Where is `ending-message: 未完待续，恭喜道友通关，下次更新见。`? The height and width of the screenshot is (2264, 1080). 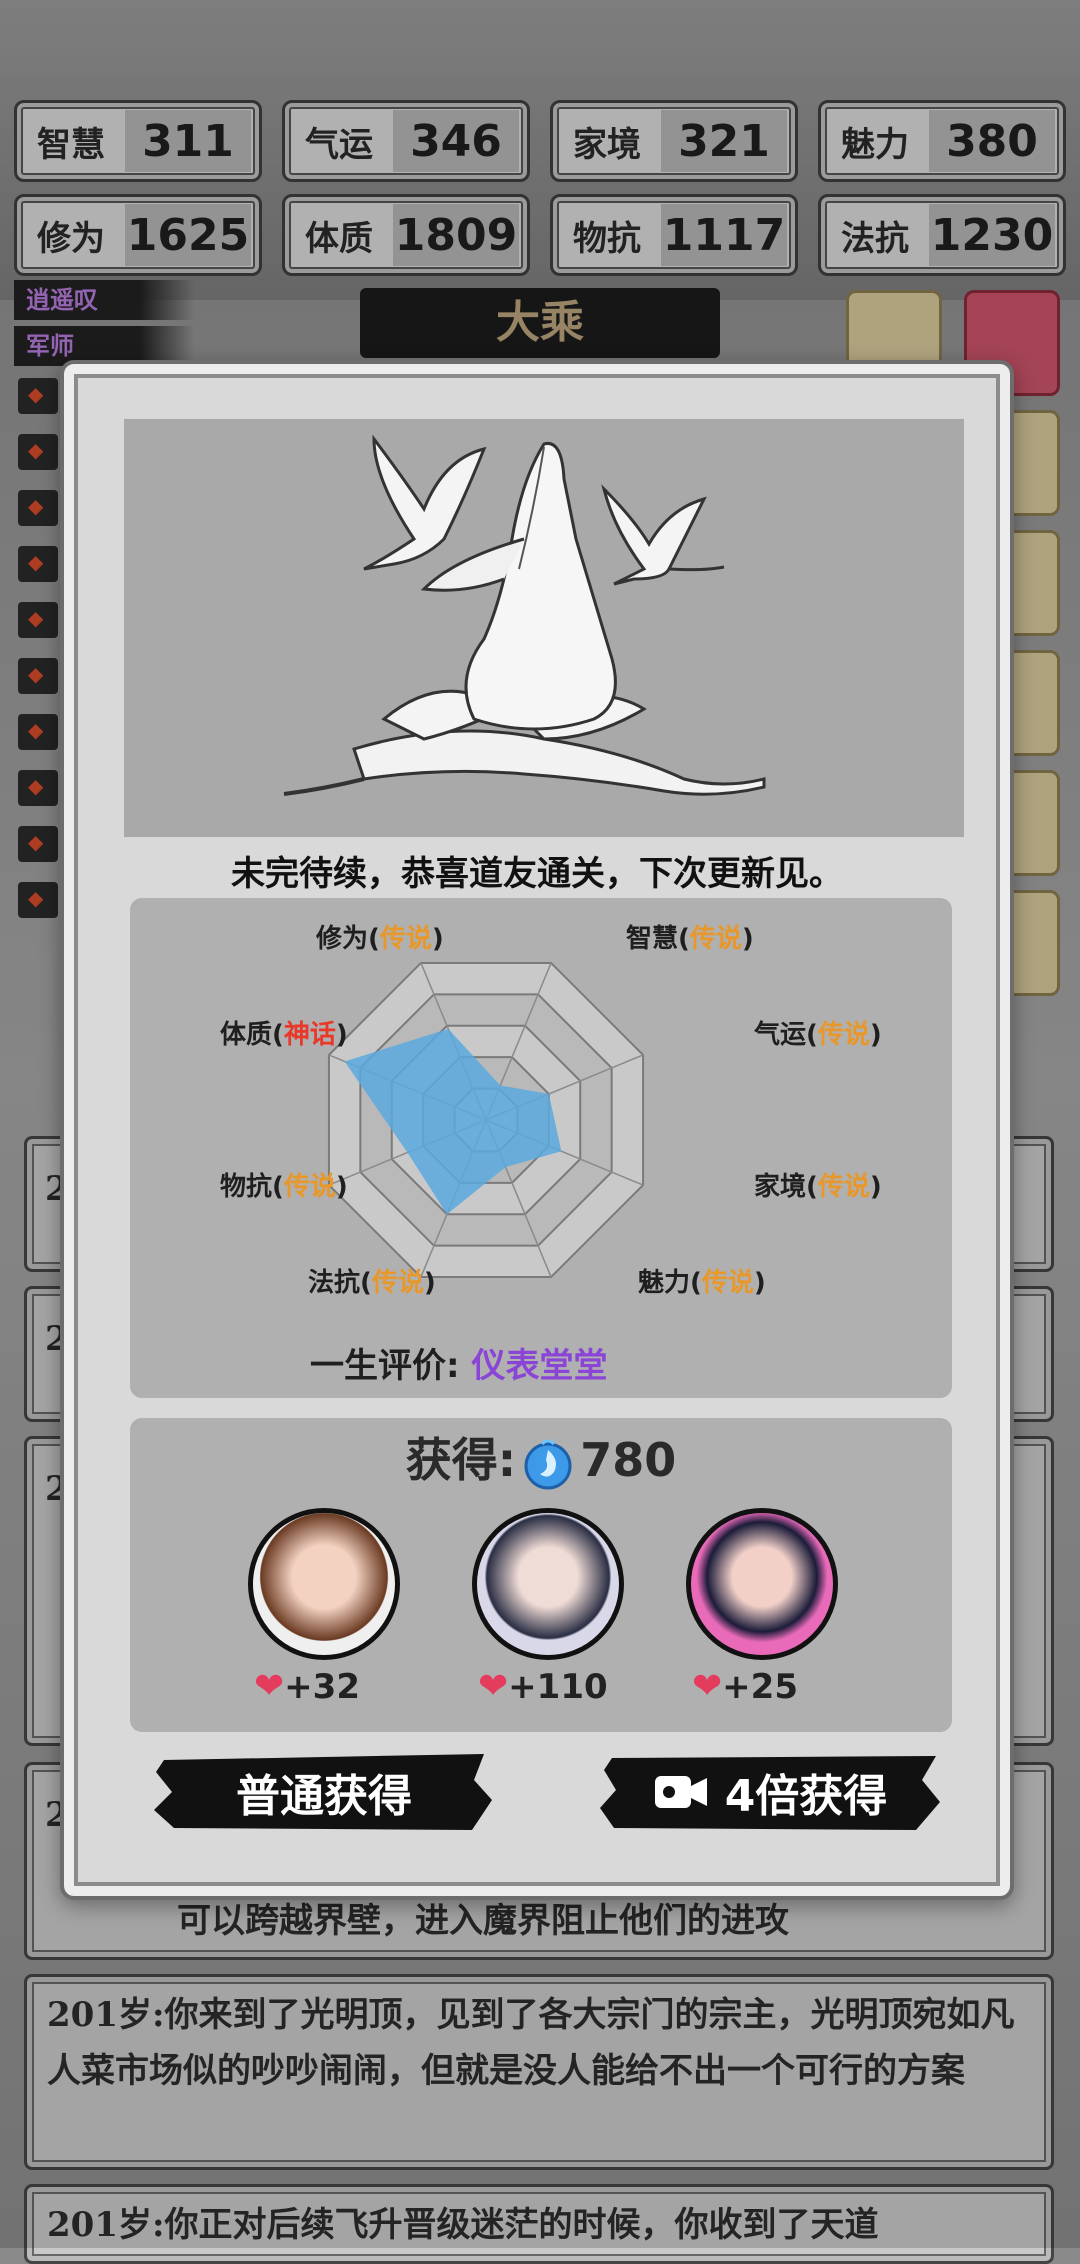 ending-message: 未完待续，恭喜道友通关，下次更新见。 is located at coordinates (537, 874).